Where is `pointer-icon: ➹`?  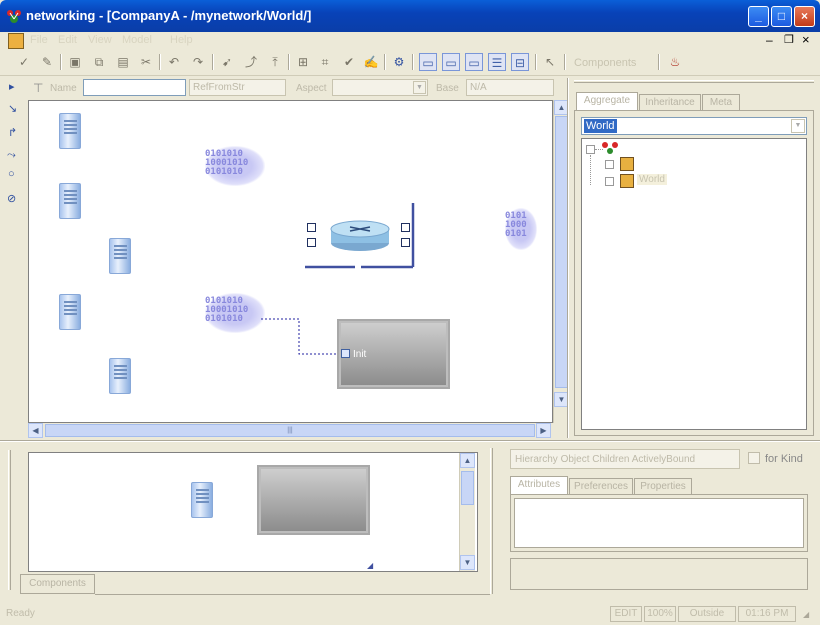
pointer-icon: ➹ is located at coordinates (227, 62).